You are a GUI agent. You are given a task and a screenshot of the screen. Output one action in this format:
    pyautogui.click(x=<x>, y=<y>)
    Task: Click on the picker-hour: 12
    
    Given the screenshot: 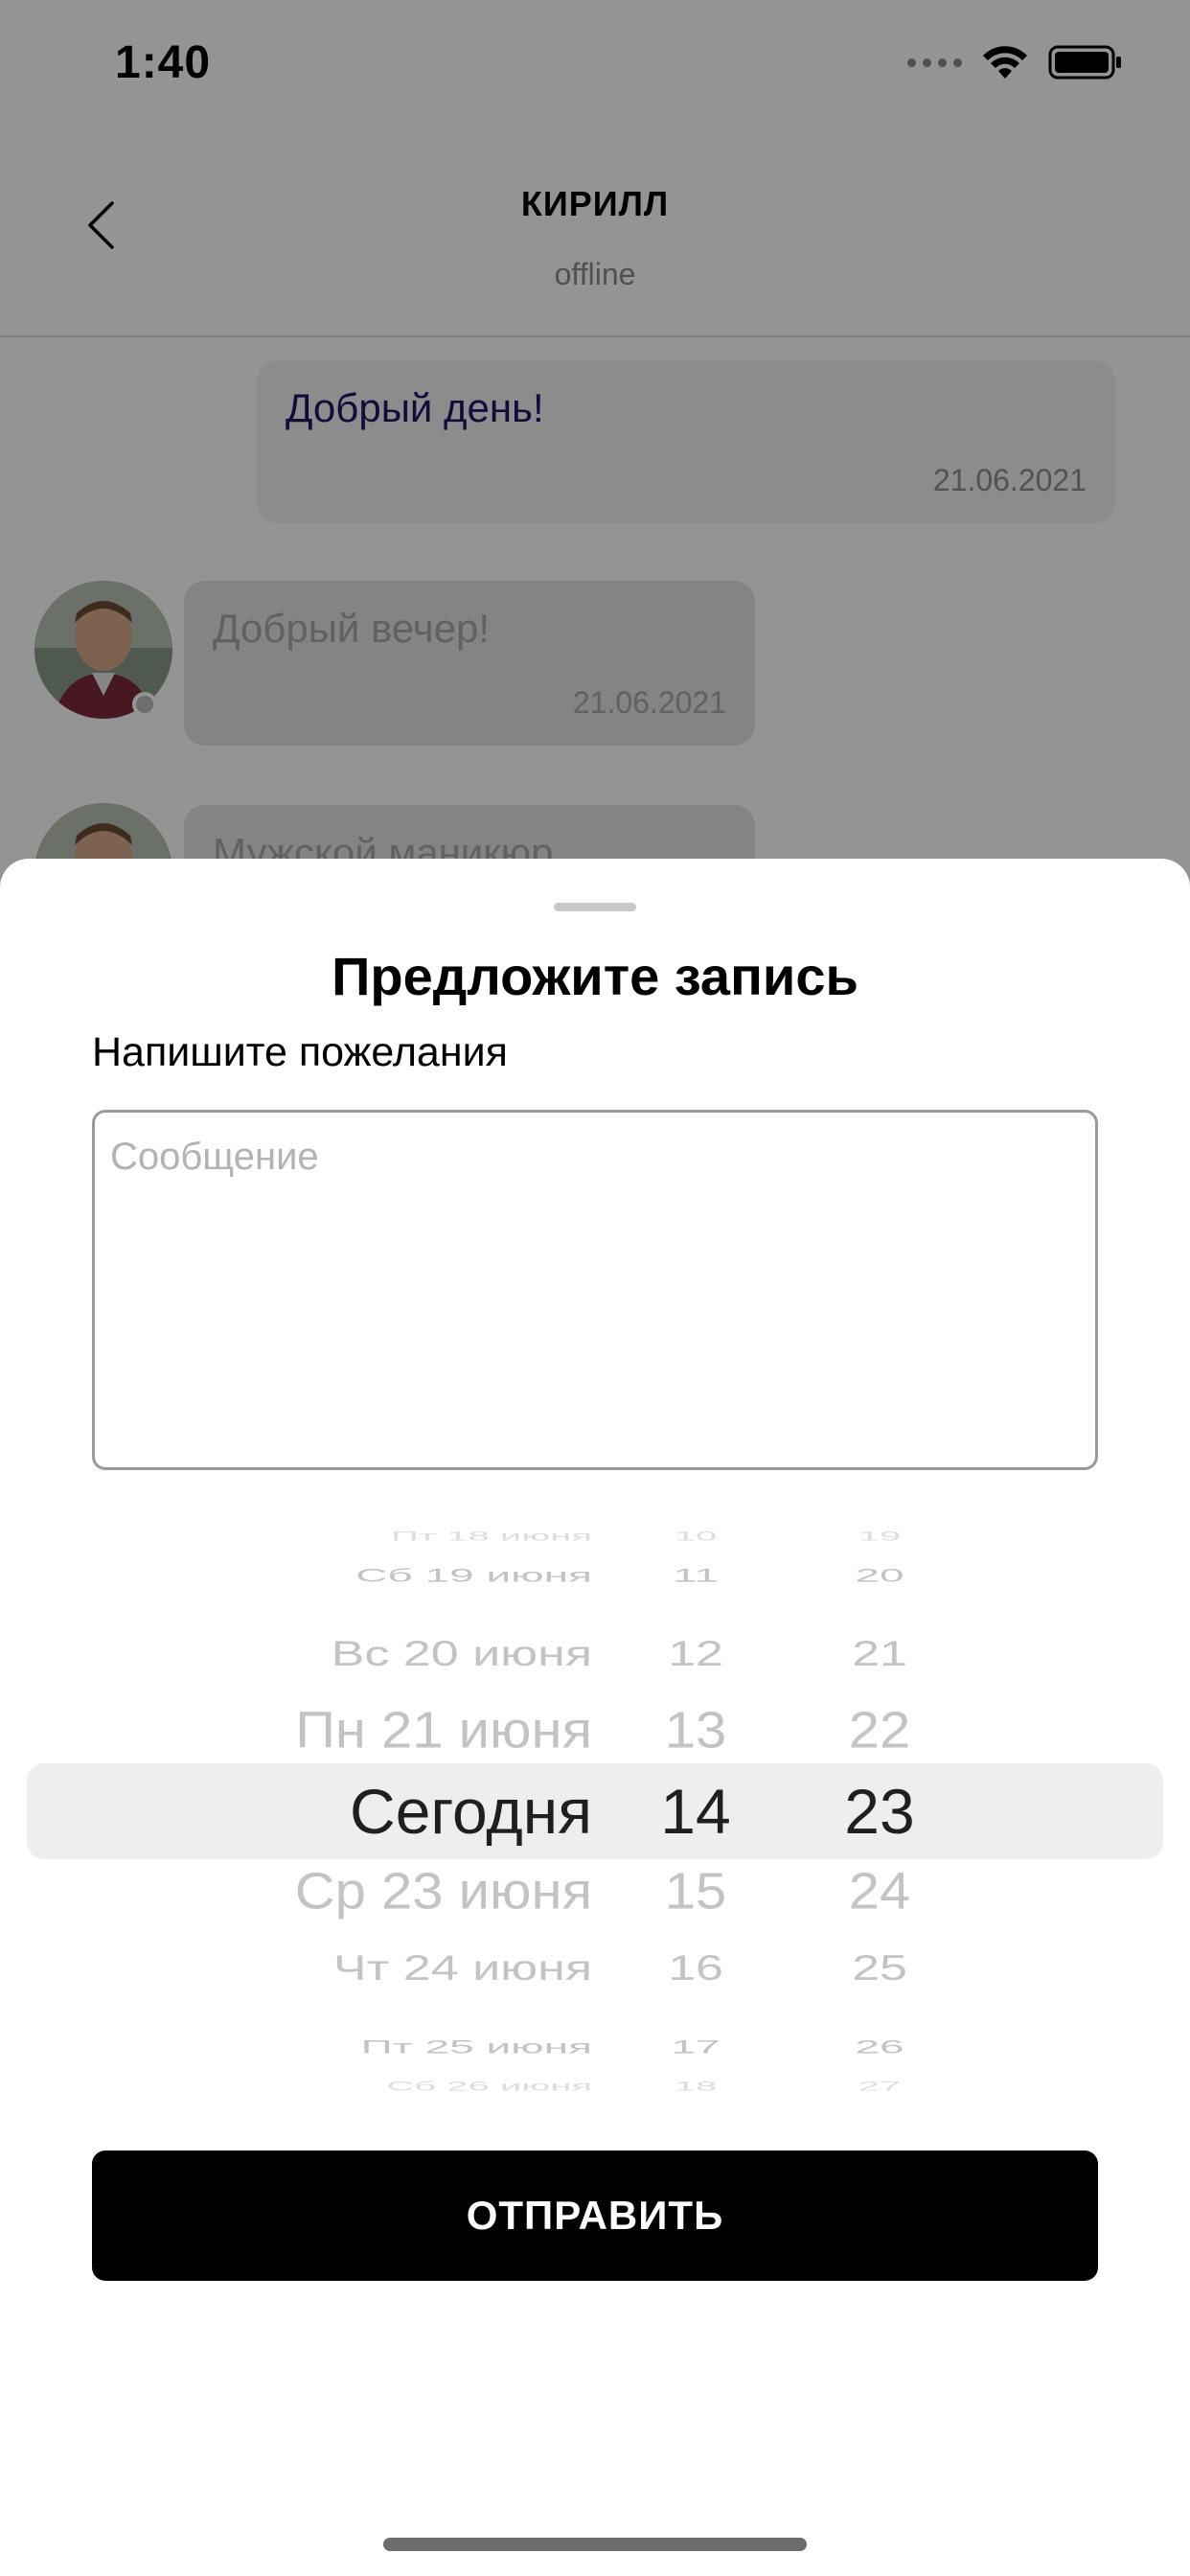 What is the action you would take?
    pyautogui.click(x=696, y=1654)
    